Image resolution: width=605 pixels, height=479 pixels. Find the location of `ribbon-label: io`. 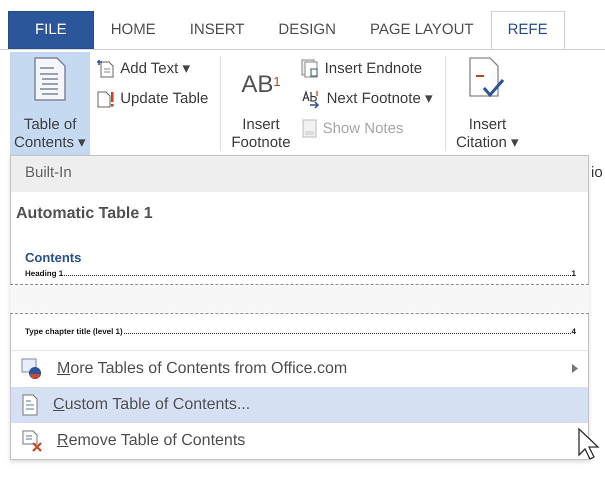

ribbon-label: io is located at coordinates (597, 173).